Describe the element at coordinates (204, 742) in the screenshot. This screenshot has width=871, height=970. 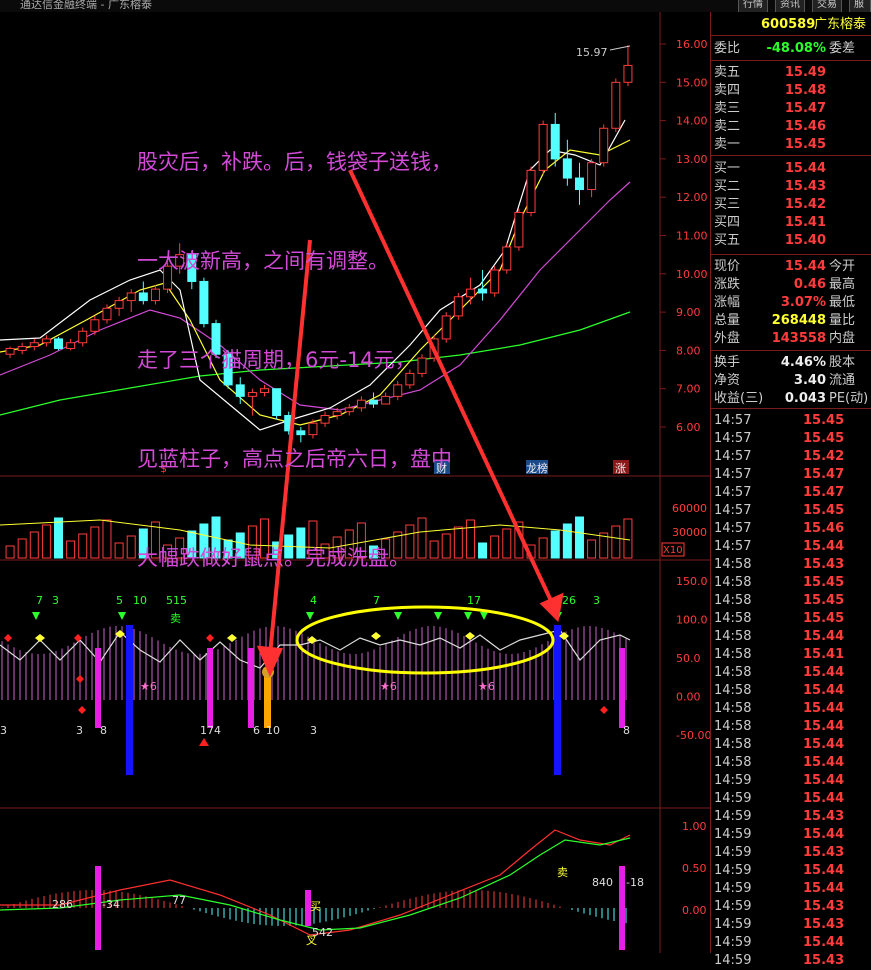
I see `red-triangle-marker` at that location.